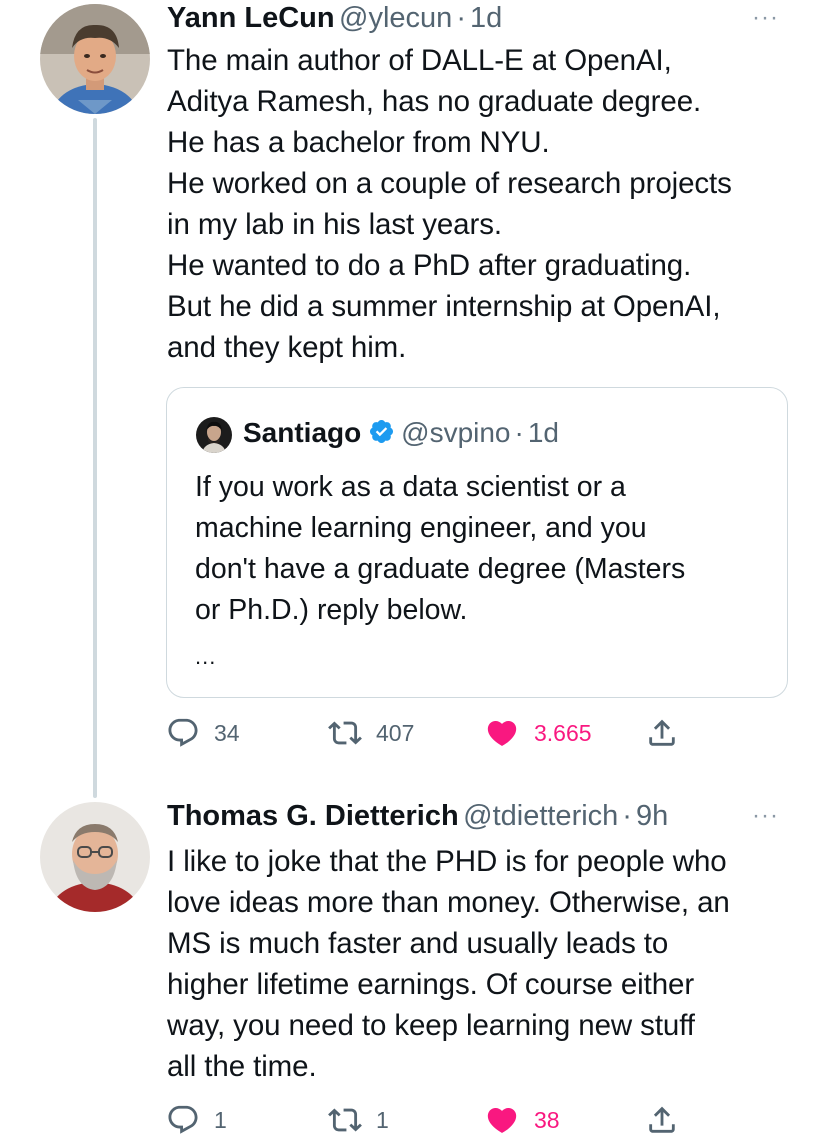  Describe the element at coordinates (382, 1119) in the screenshot. I see `retweet-count: 1` at that location.